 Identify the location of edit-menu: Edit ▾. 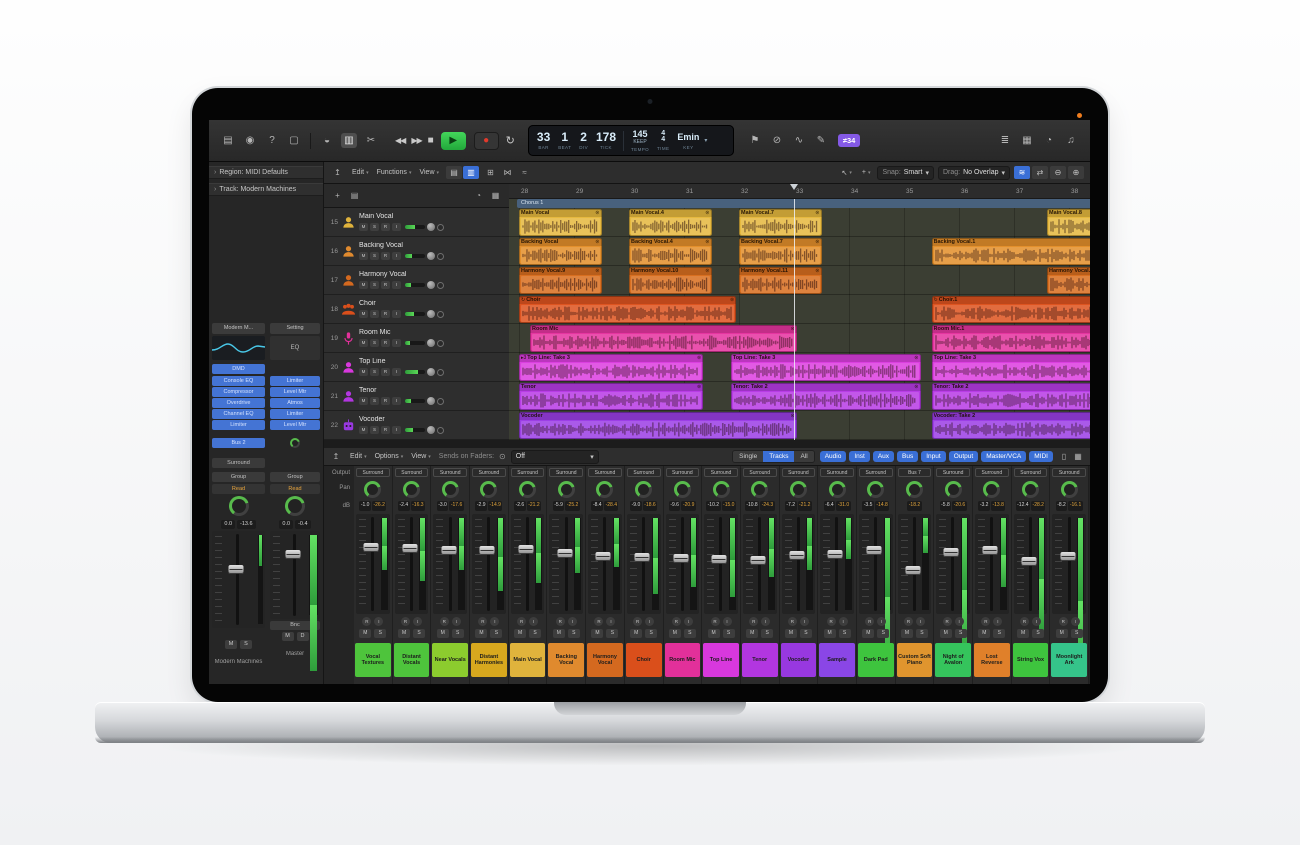
(360, 172).